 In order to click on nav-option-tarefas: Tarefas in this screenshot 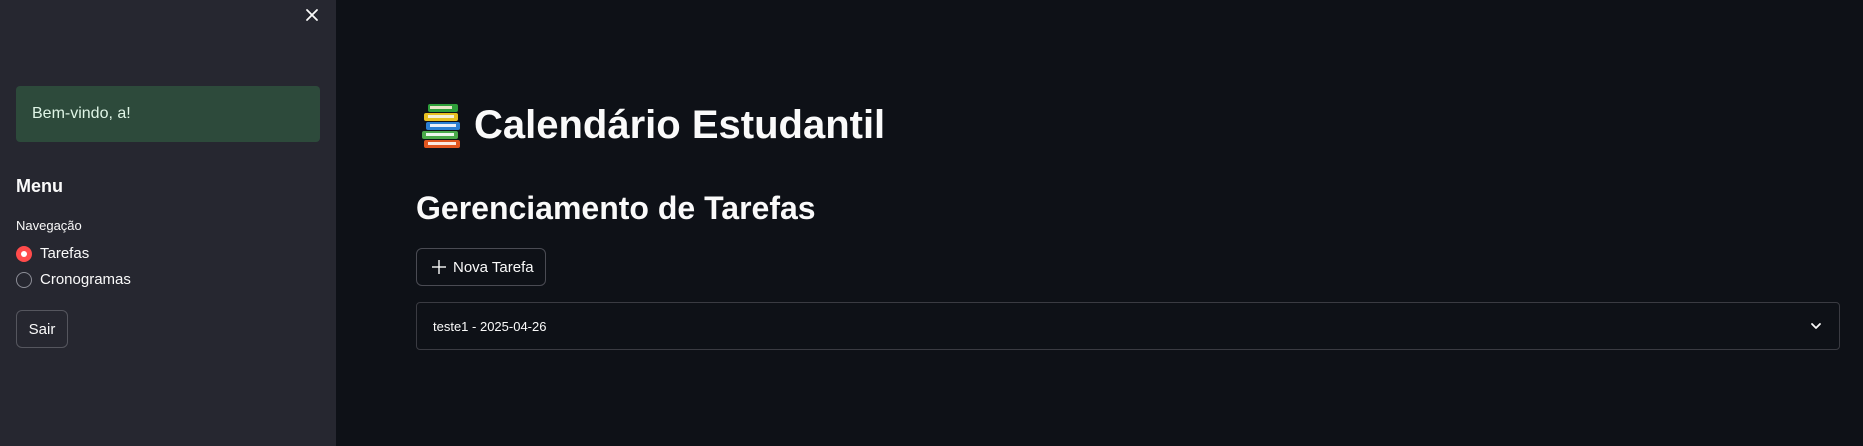, I will do `click(52, 253)`.